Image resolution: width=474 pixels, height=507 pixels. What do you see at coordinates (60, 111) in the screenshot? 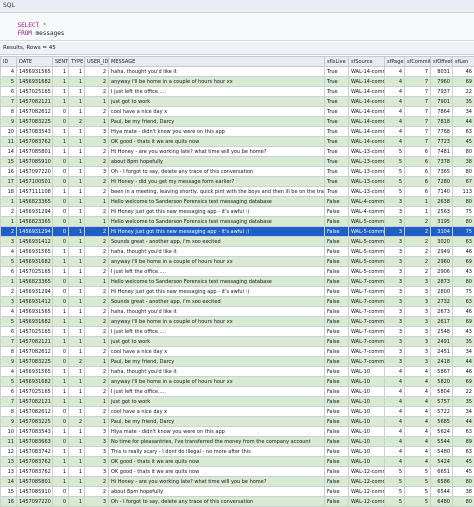
I see `cell-sent: 0` at bounding box center [60, 111].